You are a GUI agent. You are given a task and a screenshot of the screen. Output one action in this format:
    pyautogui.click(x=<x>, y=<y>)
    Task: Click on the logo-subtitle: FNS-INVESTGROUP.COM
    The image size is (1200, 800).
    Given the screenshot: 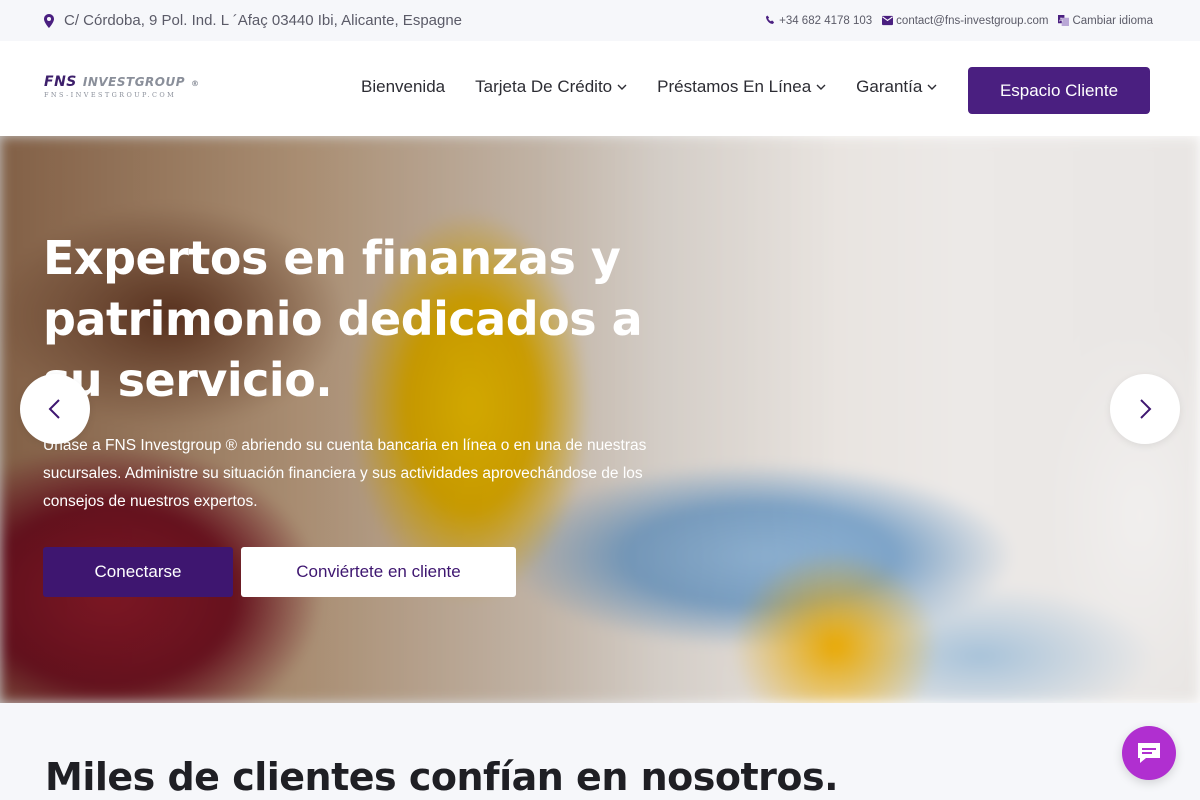 What is the action you would take?
    pyautogui.click(x=110, y=95)
    